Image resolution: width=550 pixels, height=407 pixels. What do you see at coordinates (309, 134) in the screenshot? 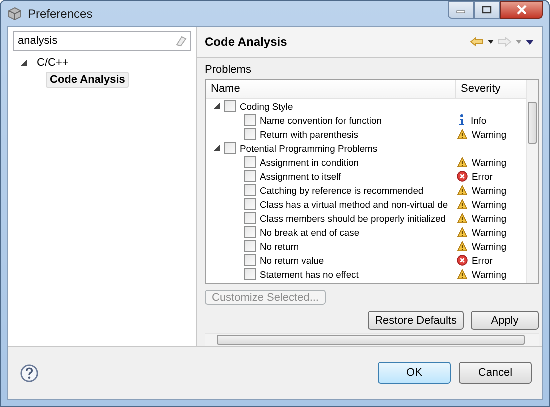
I see `table-cell: Return with parenthesis` at bounding box center [309, 134].